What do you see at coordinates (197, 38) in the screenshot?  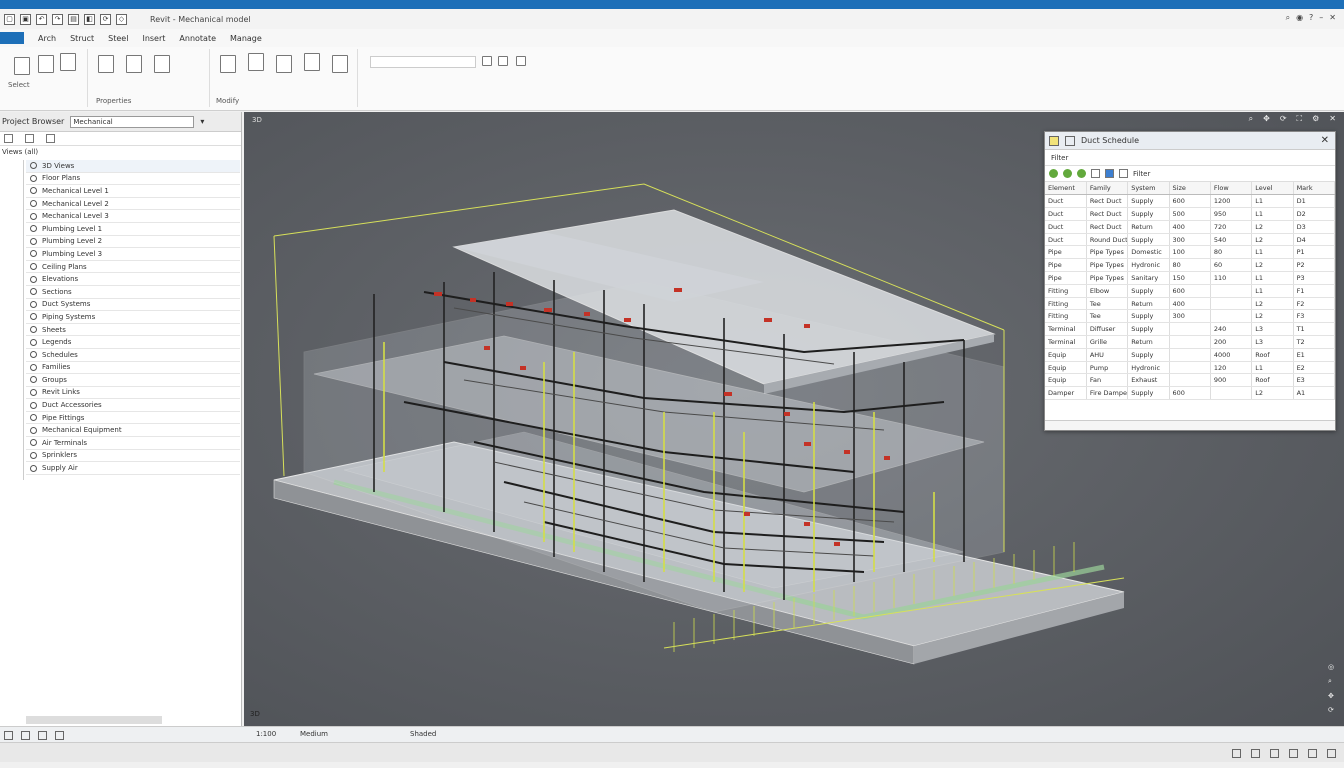 I see `tab-annotate: Annotate` at bounding box center [197, 38].